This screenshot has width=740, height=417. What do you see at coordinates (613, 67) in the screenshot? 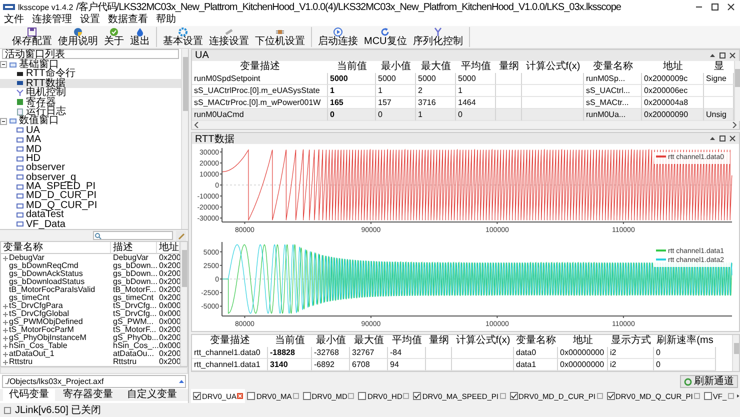
I see `column-header: 变量名称` at bounding box center [613, 67].